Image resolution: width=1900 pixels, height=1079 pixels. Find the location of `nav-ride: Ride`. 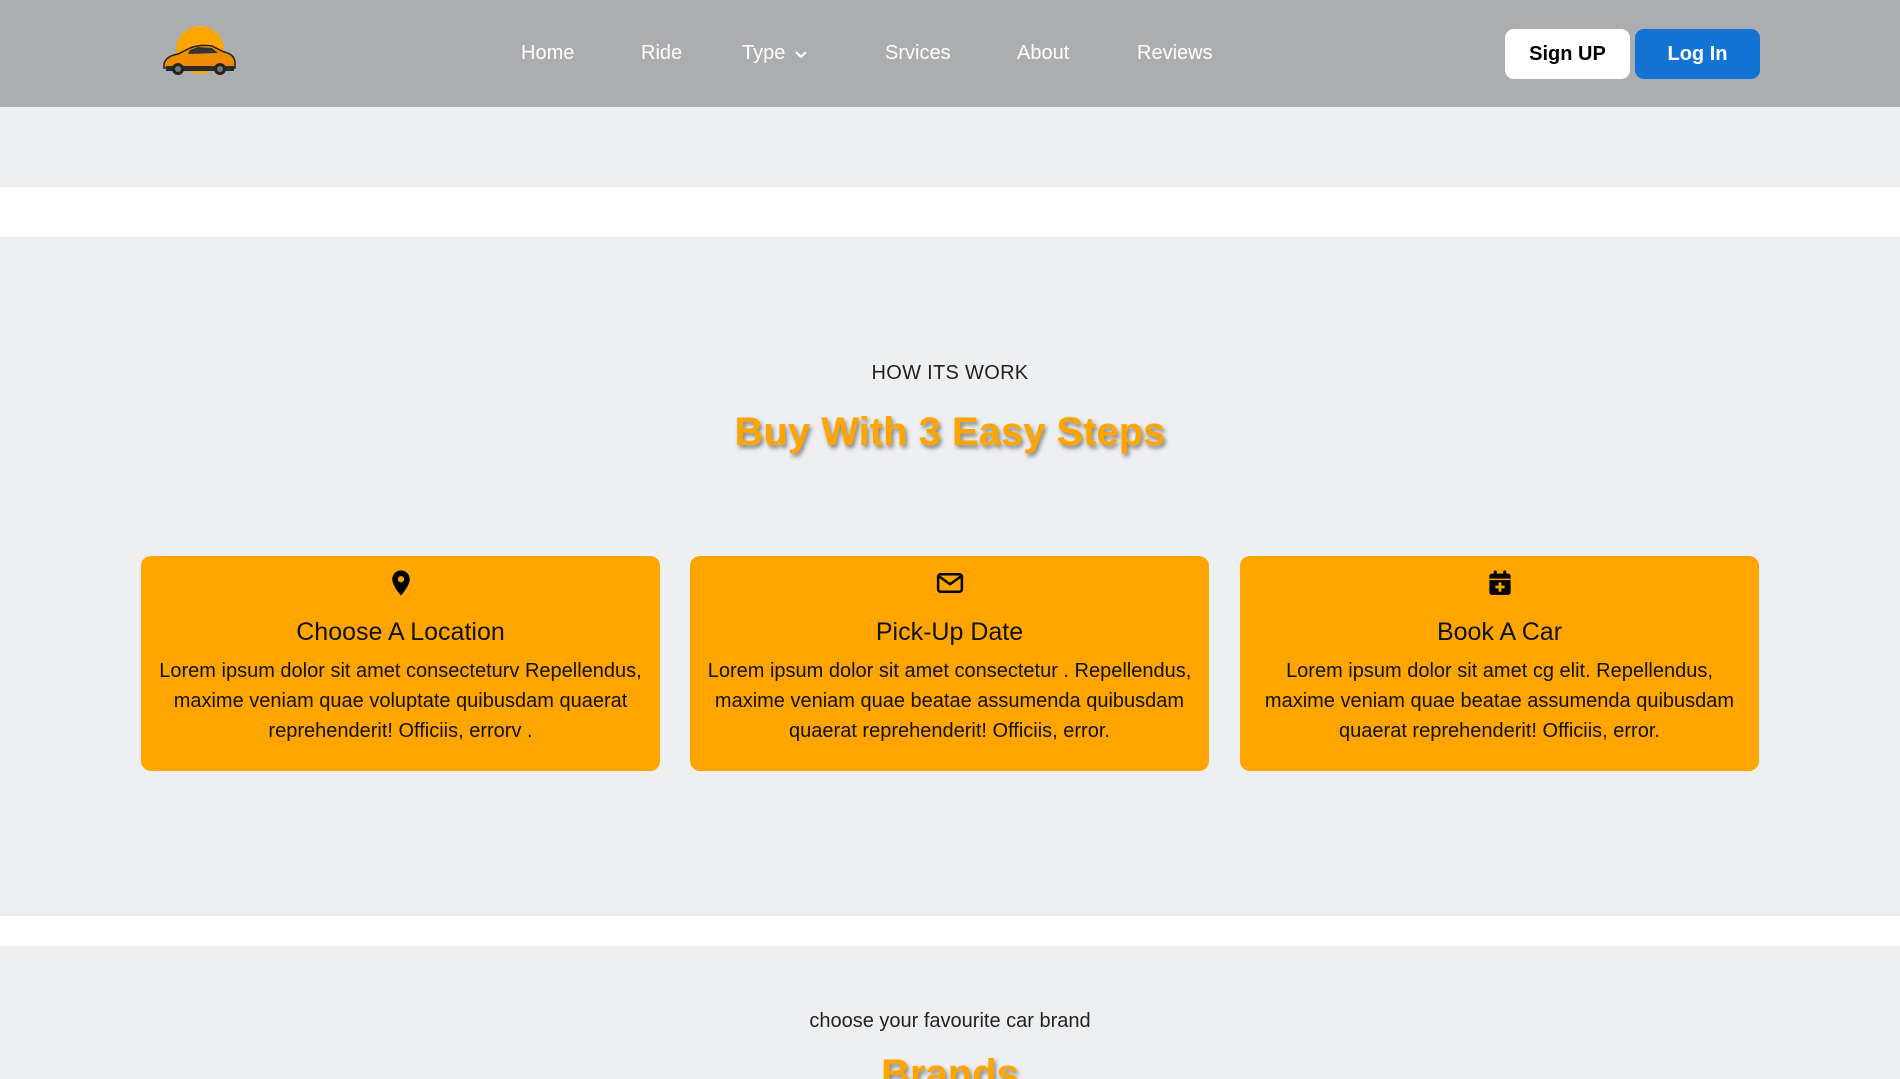

nav-ride: Ride is located at coordinates (661, 53).